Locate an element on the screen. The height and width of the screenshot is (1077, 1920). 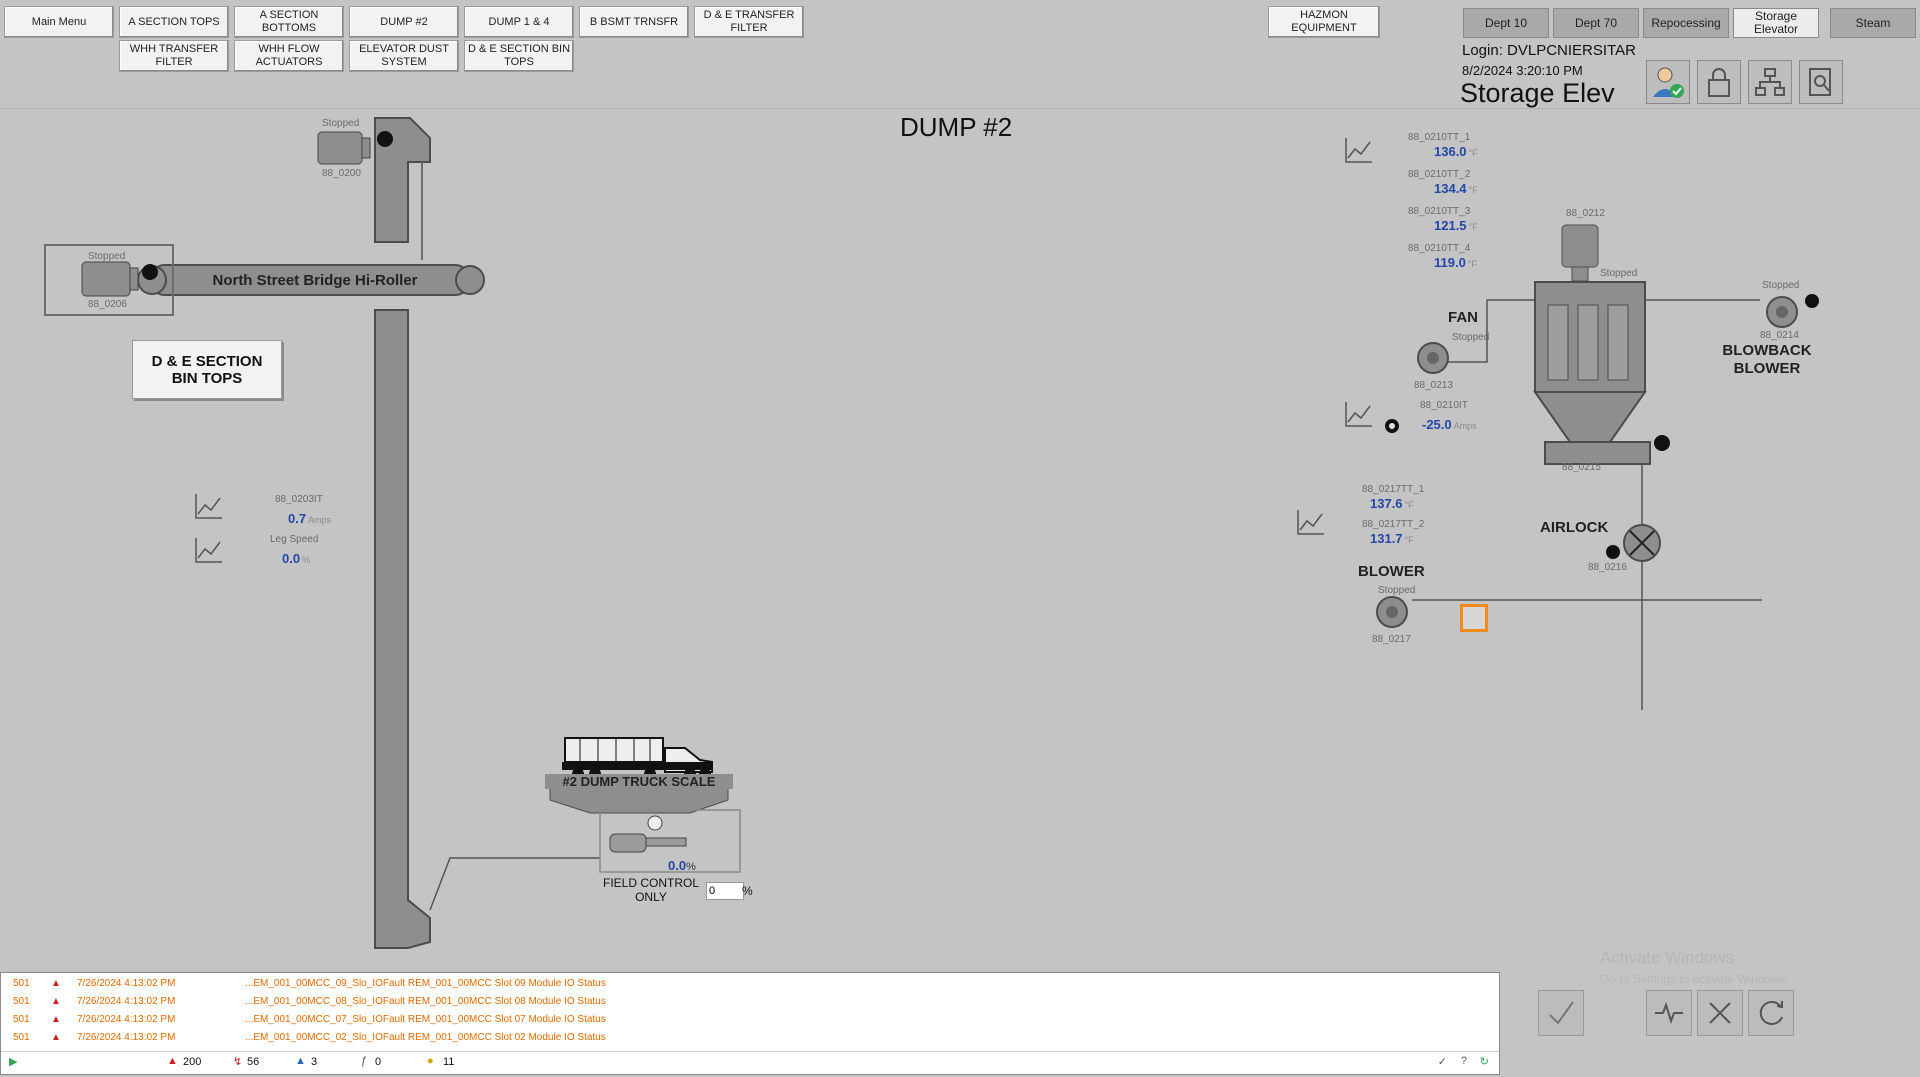
nav-dump-1-4: DUMP 1 & 4 is located at coordinates (519, 22).